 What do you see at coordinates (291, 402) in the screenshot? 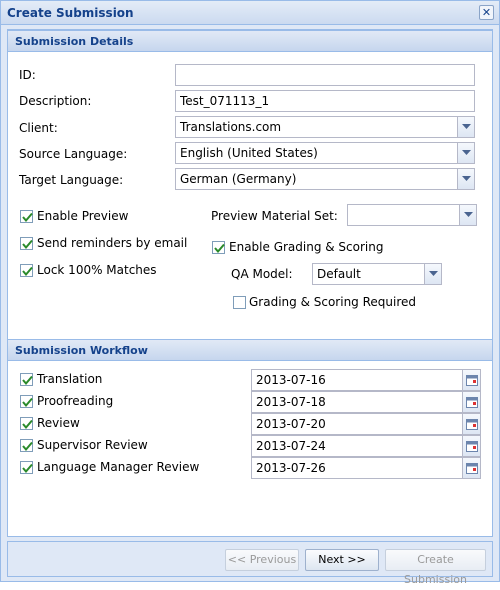
I see `proofreading-date-value: 2013-07-18` at bounding box center [291, 402].